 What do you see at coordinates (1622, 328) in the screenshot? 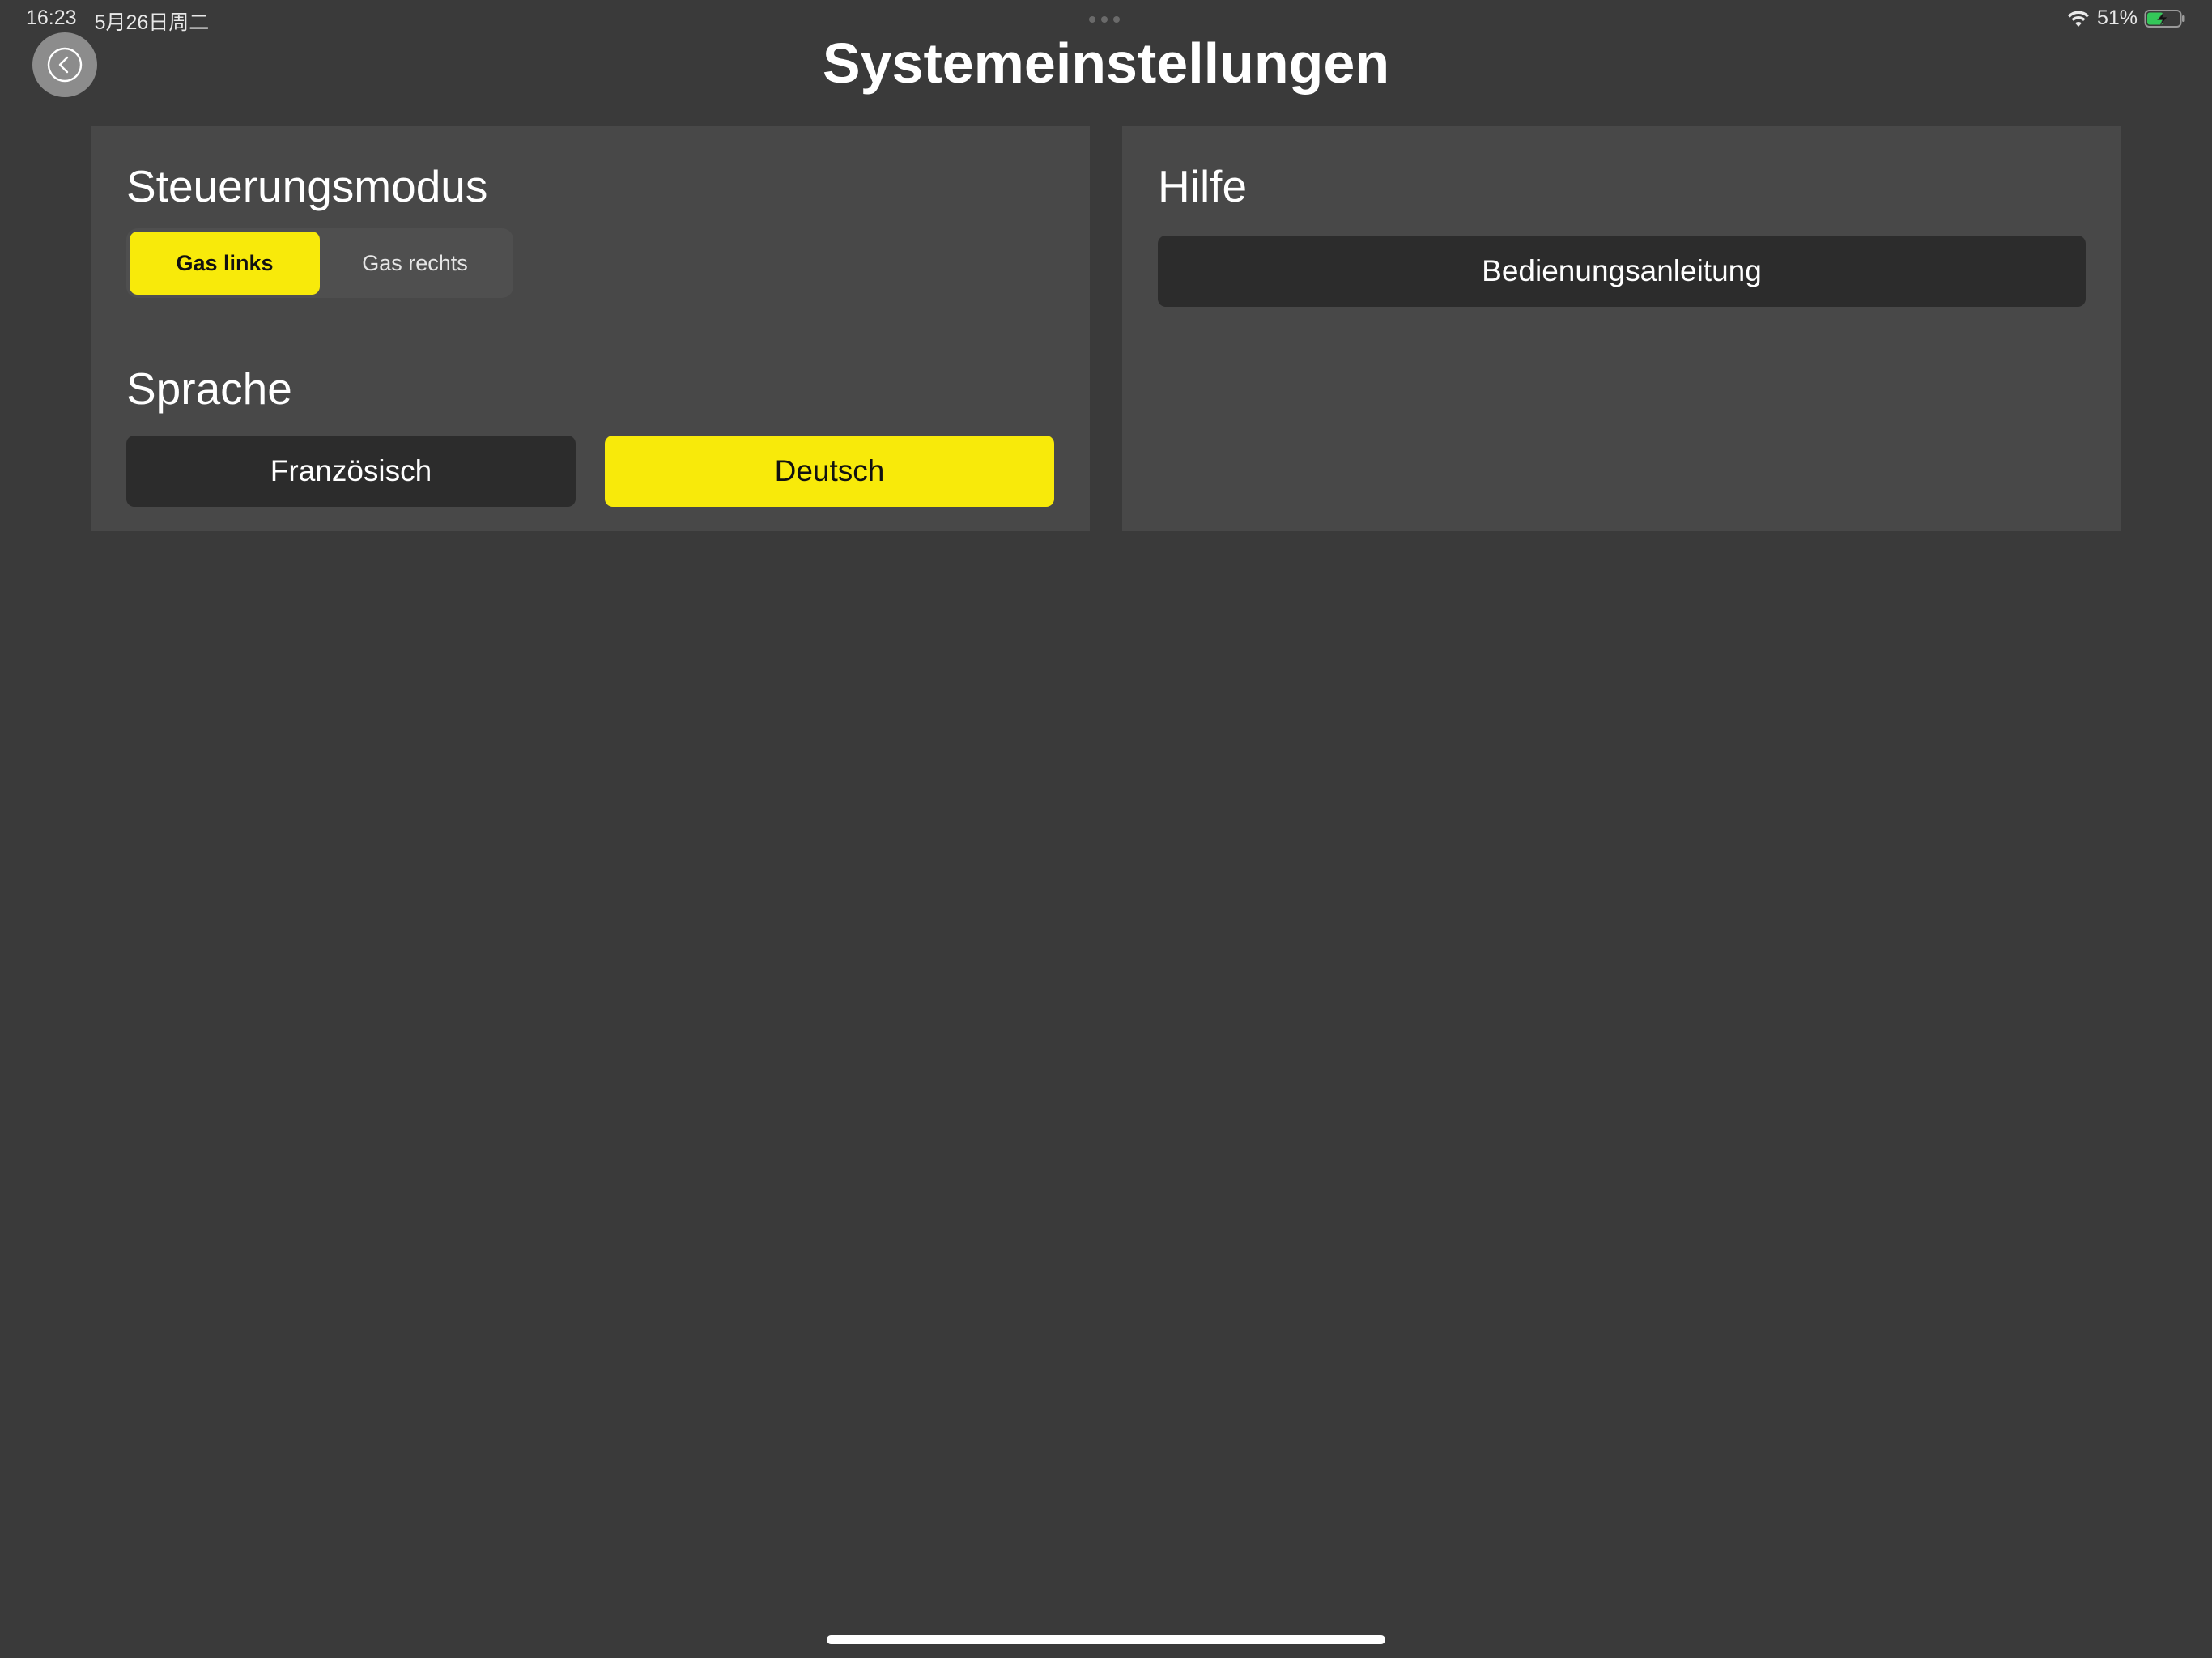
I see `settings-panel-right: Hilfe Bedienungsanleitung` at bounding box center [1622, 328].